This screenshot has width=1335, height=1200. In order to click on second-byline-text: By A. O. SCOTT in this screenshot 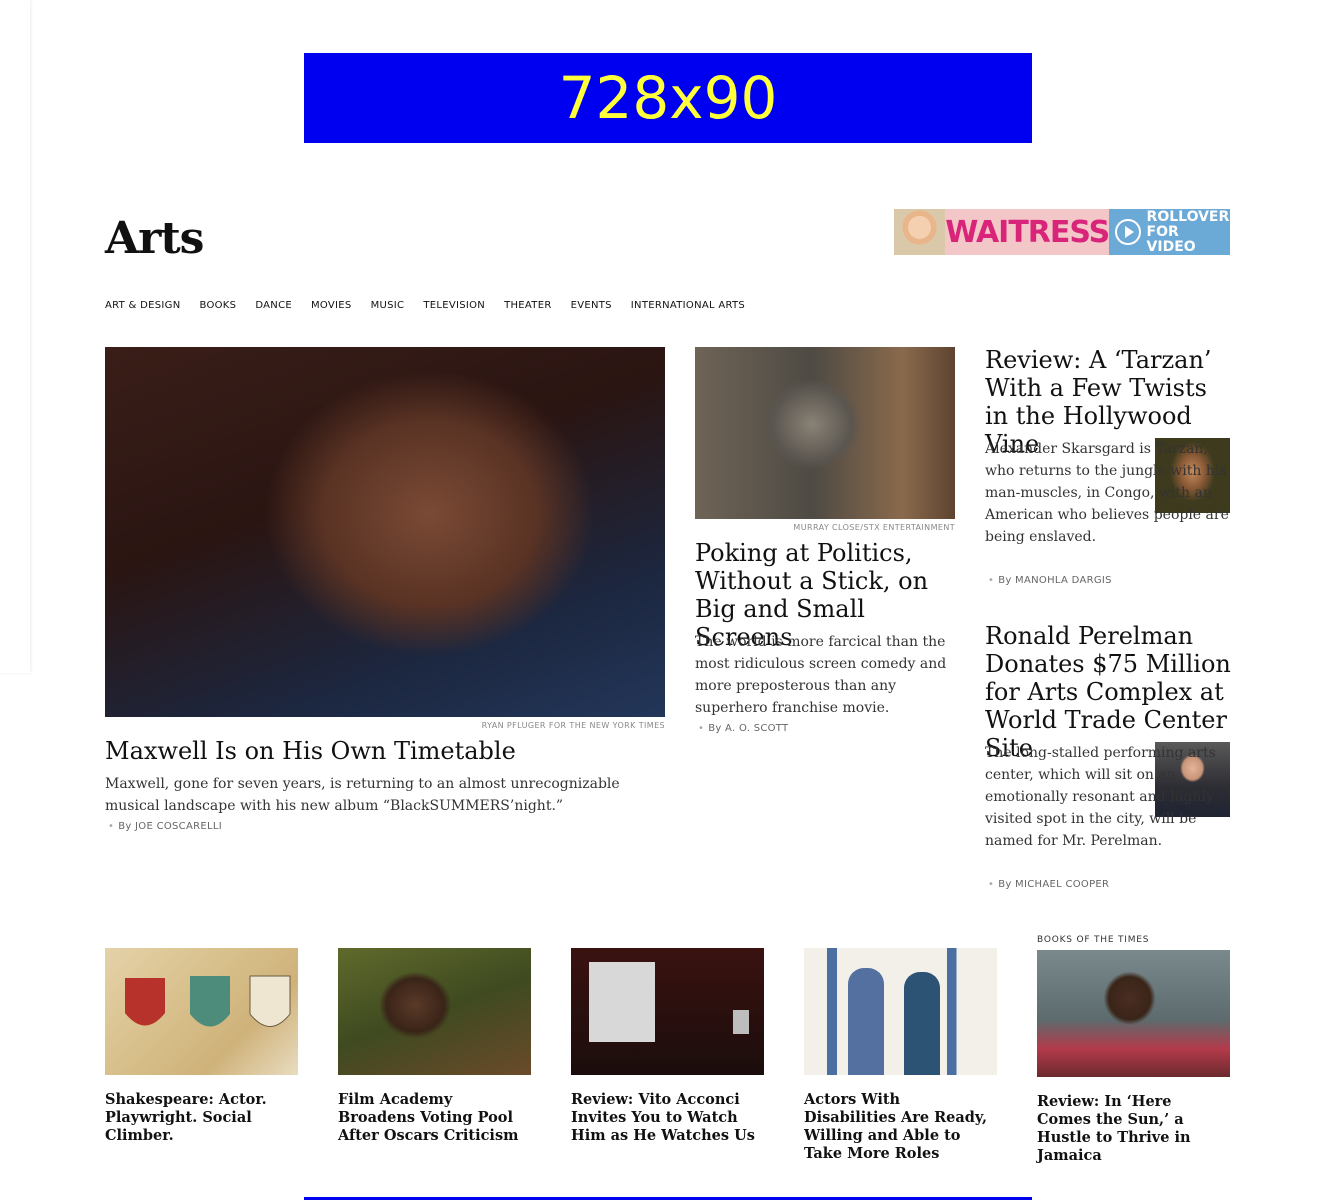, I will do `click(748, 728)`.